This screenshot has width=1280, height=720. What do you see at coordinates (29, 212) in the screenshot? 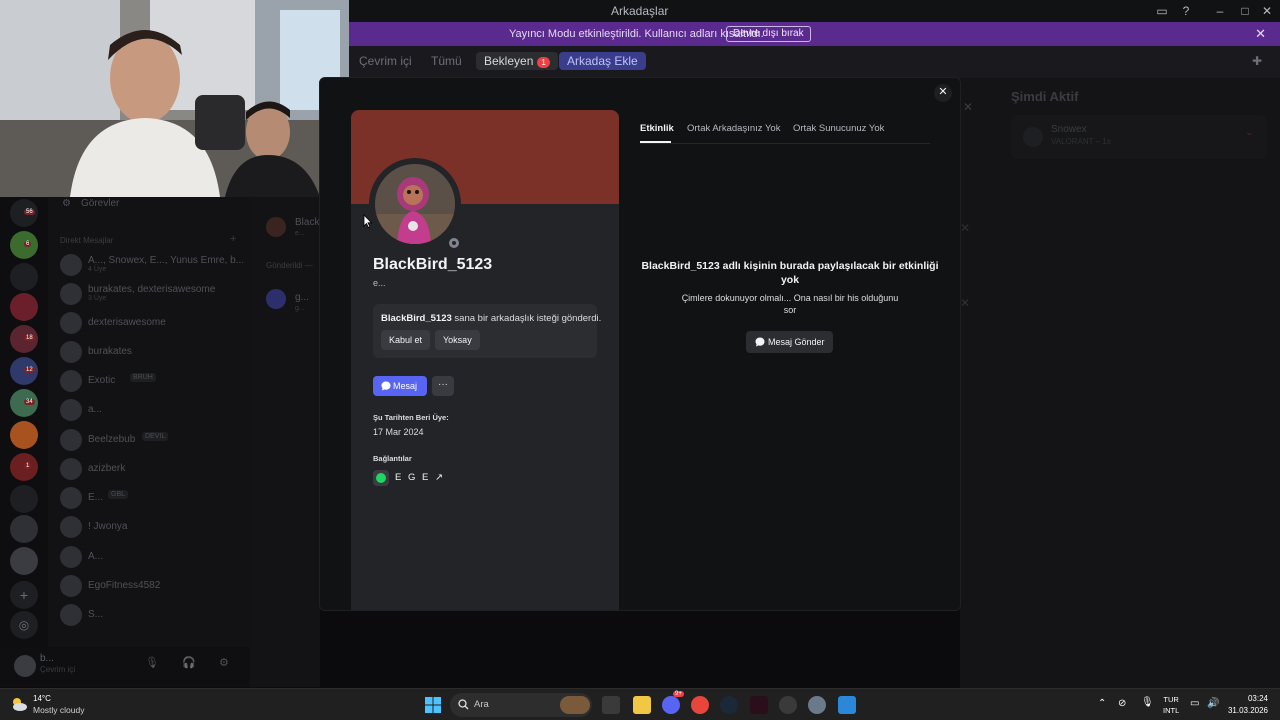
I see `server-badge: 56` at bounding box center [29, 212].